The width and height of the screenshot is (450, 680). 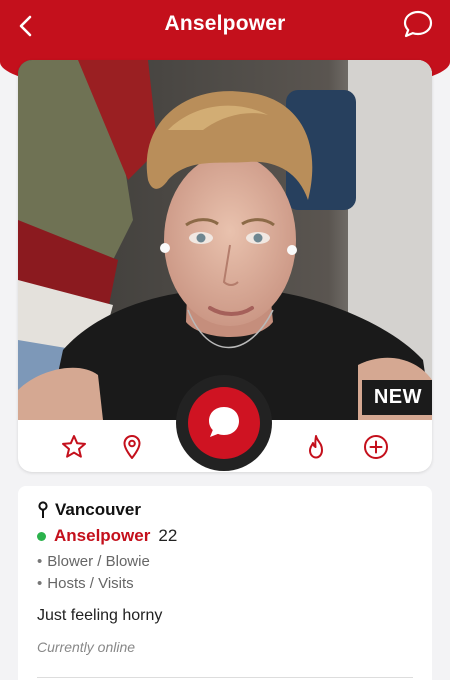 What do you see at coordinates (43, 509) in the screenshot?
I see `pin-icon` at bounding box center [43, 509].